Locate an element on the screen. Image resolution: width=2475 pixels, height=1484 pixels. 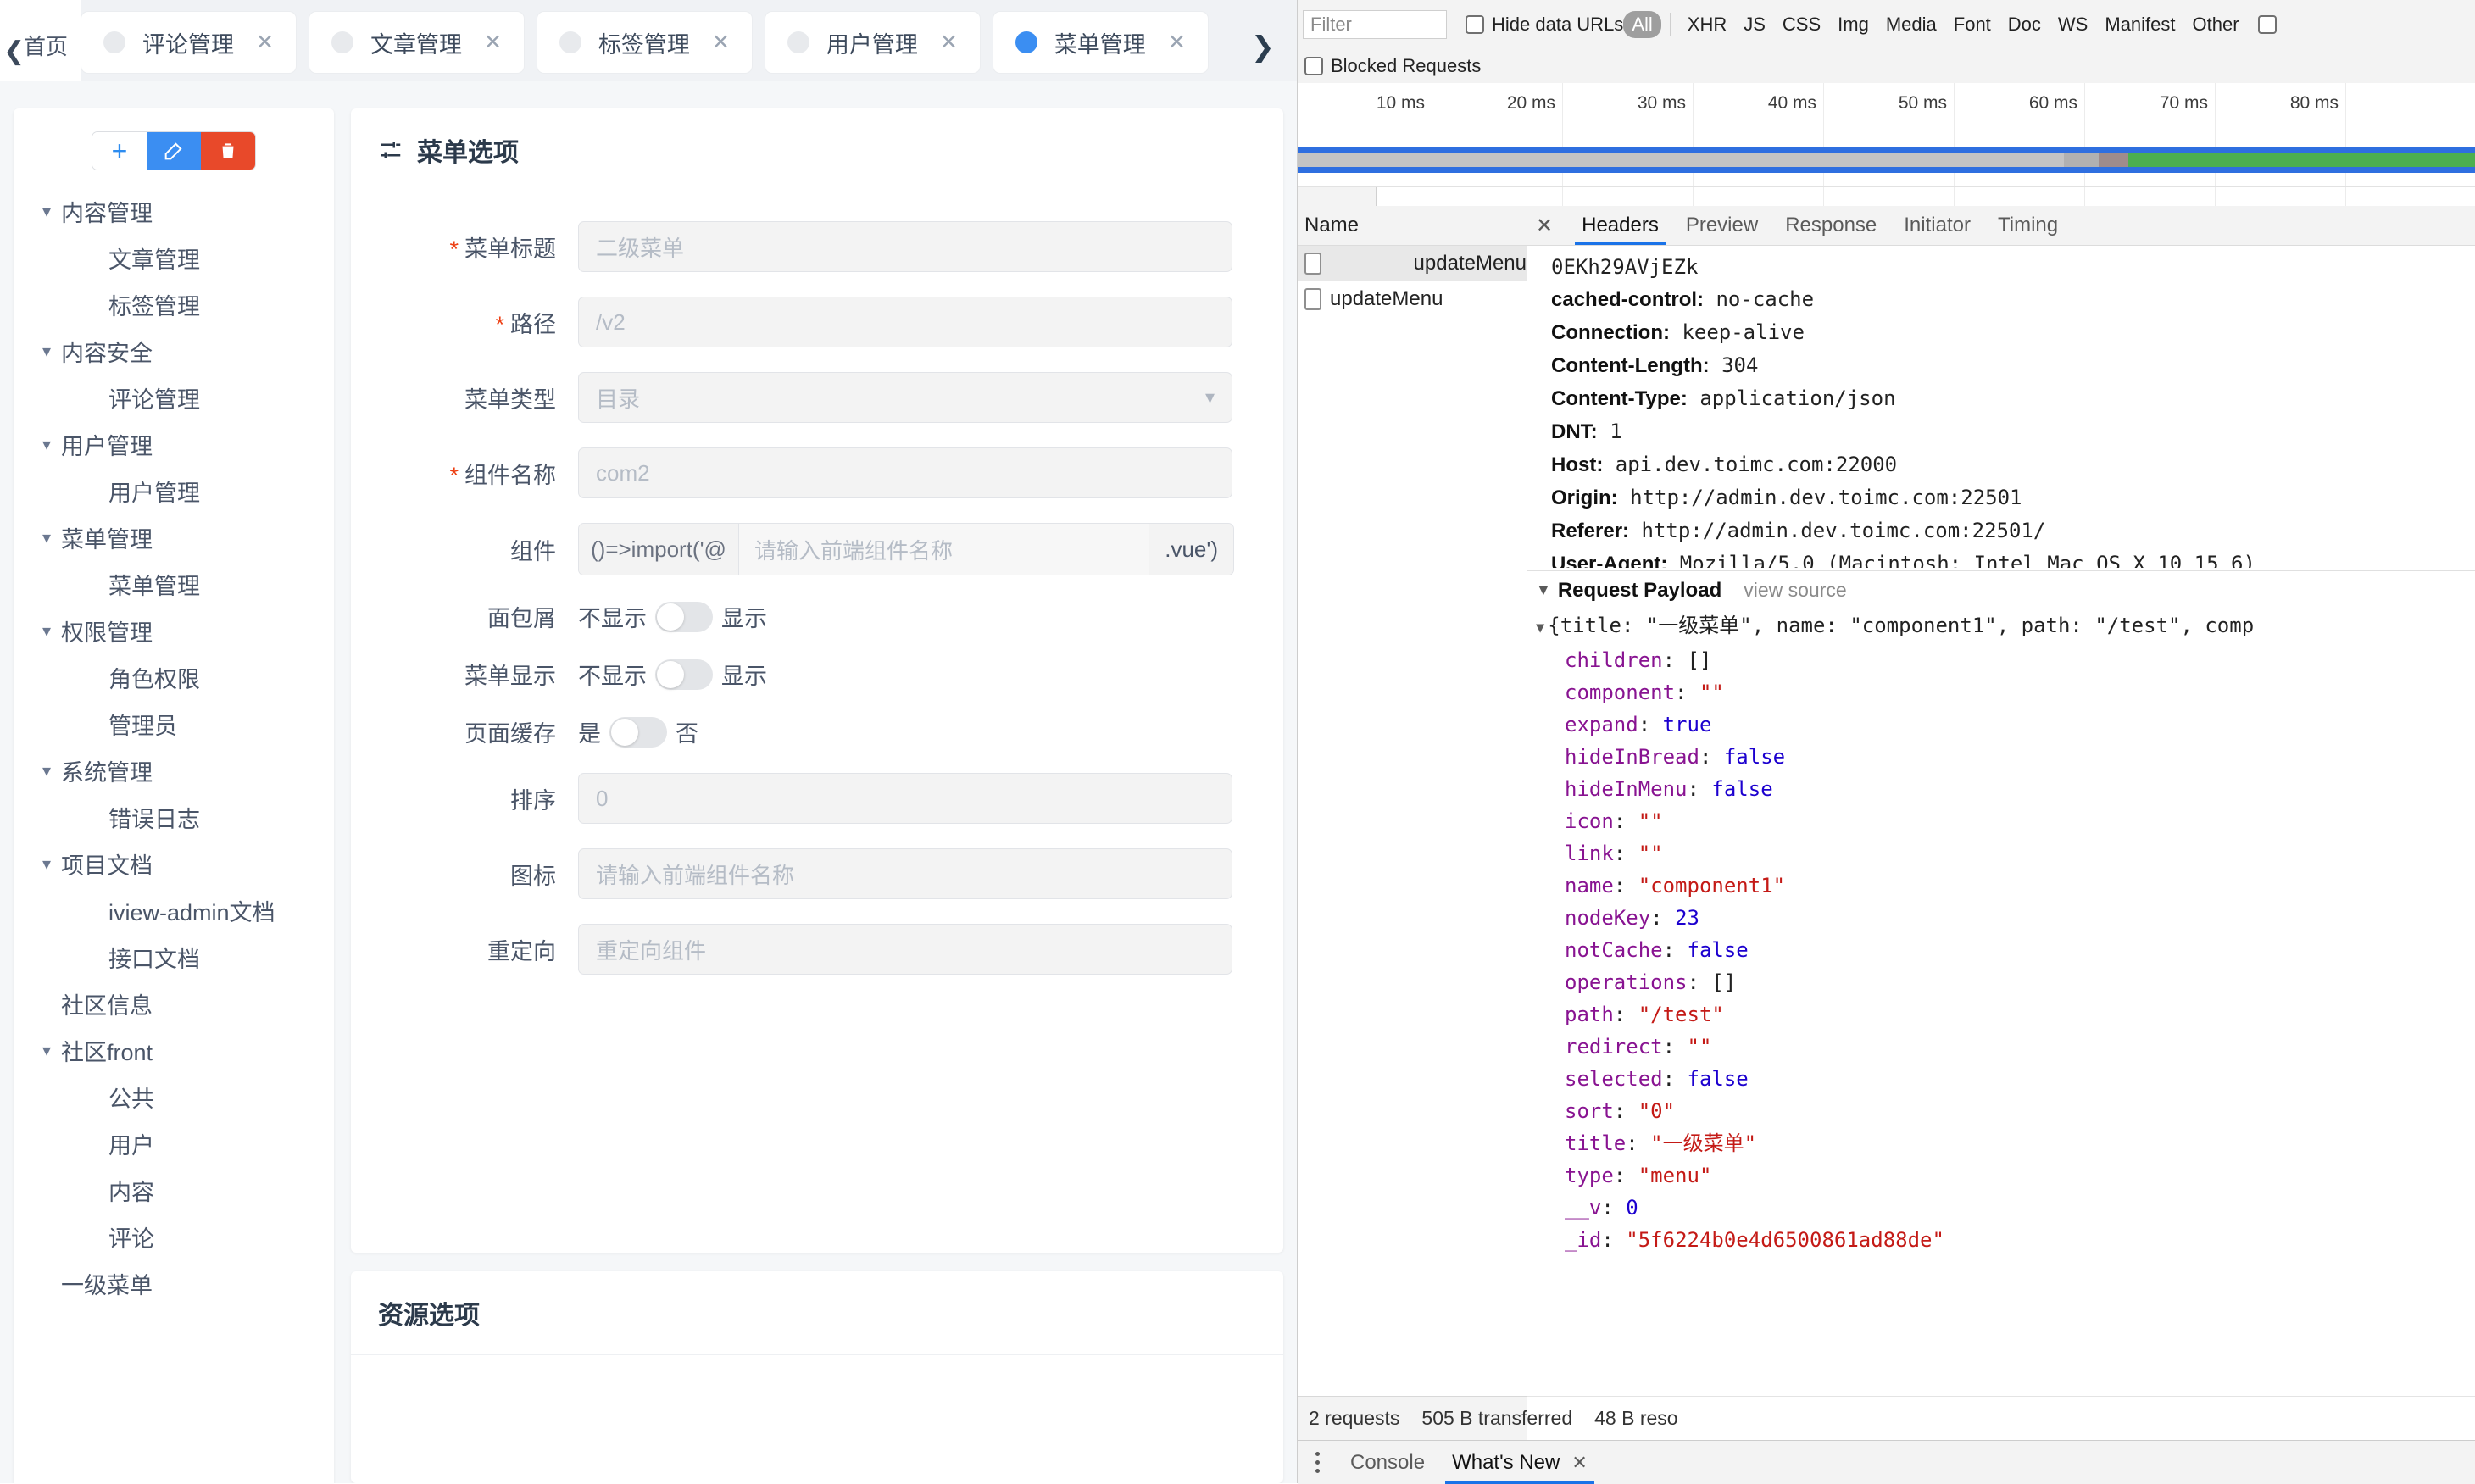
form-row-redirect: 重定向 重定向组件 is located at coordinates (817, 950).